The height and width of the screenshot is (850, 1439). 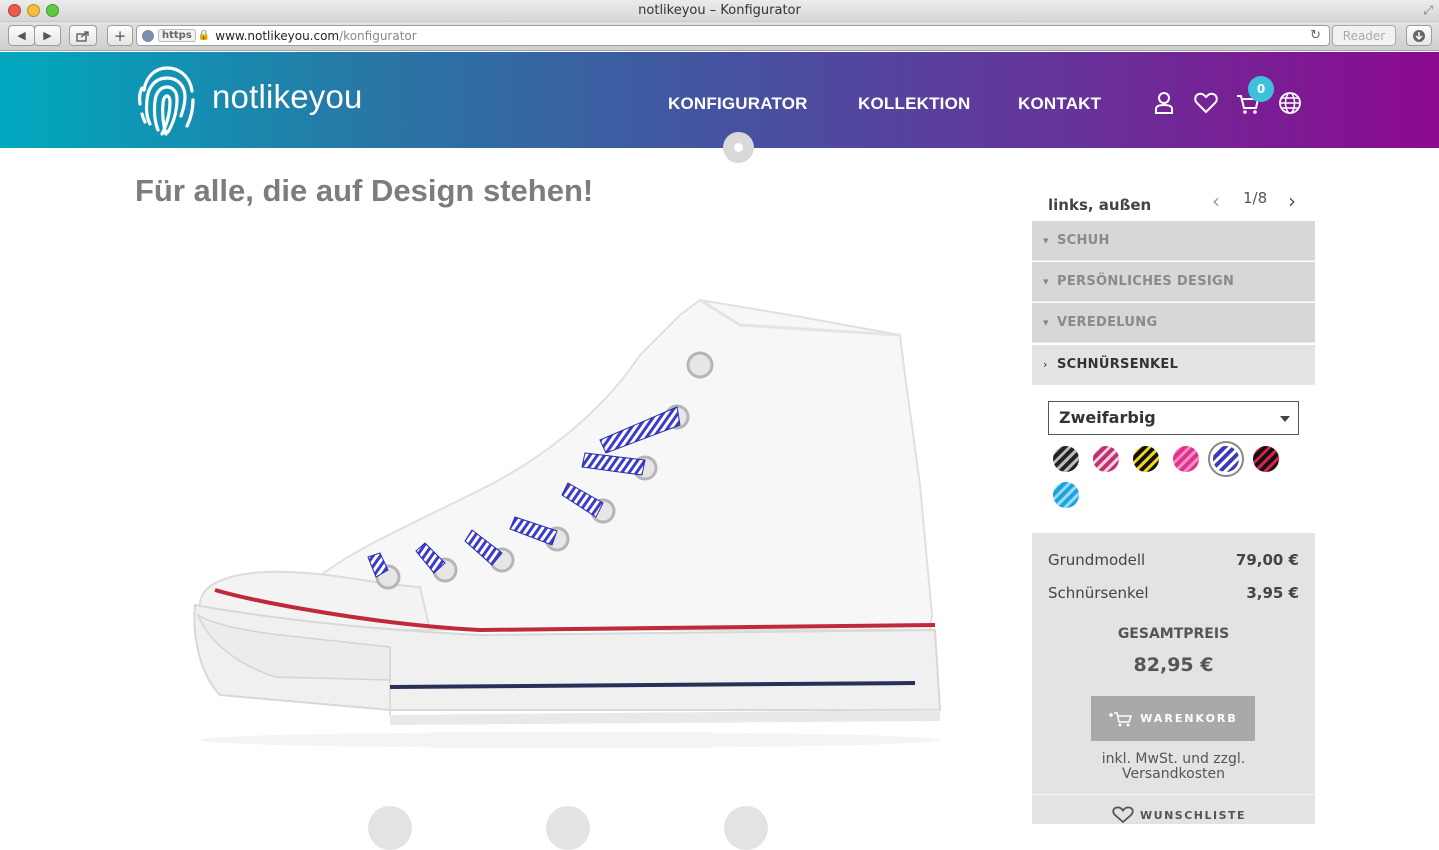 What do you see at coordinates (1098, 593) in the screenshot?
I see `price-label-schnuersenkel: Schnürsenkel` at bounding box center [1098, 593].